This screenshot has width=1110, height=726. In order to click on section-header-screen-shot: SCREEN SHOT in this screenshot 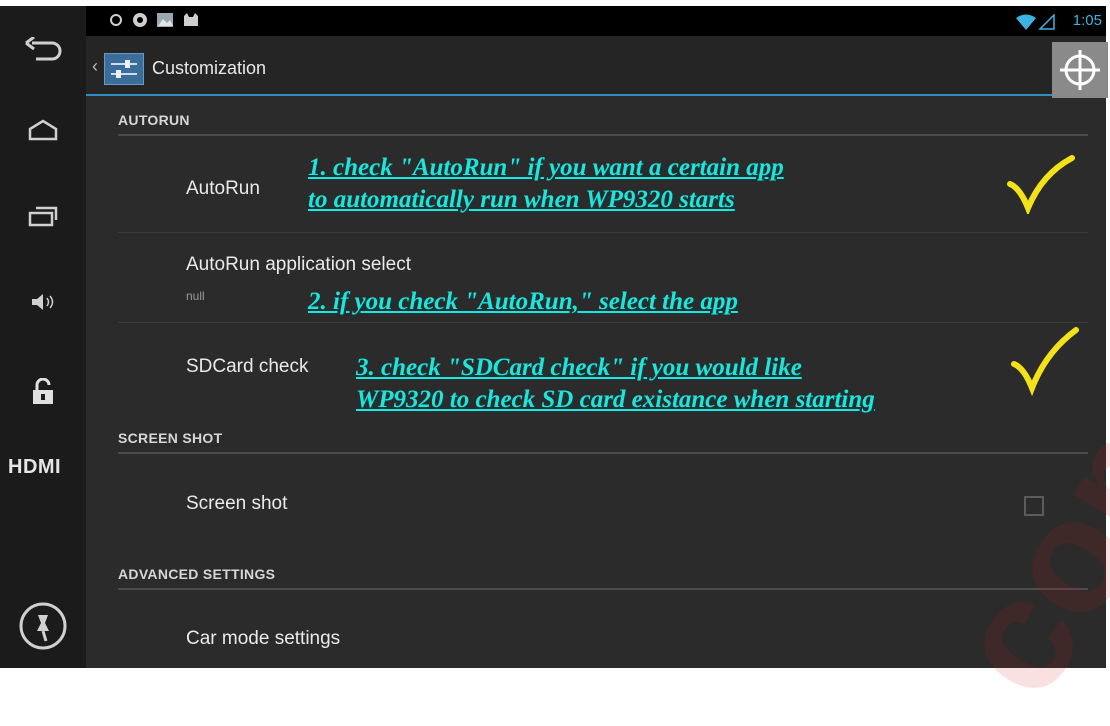, I will do `click(603, 439)`.